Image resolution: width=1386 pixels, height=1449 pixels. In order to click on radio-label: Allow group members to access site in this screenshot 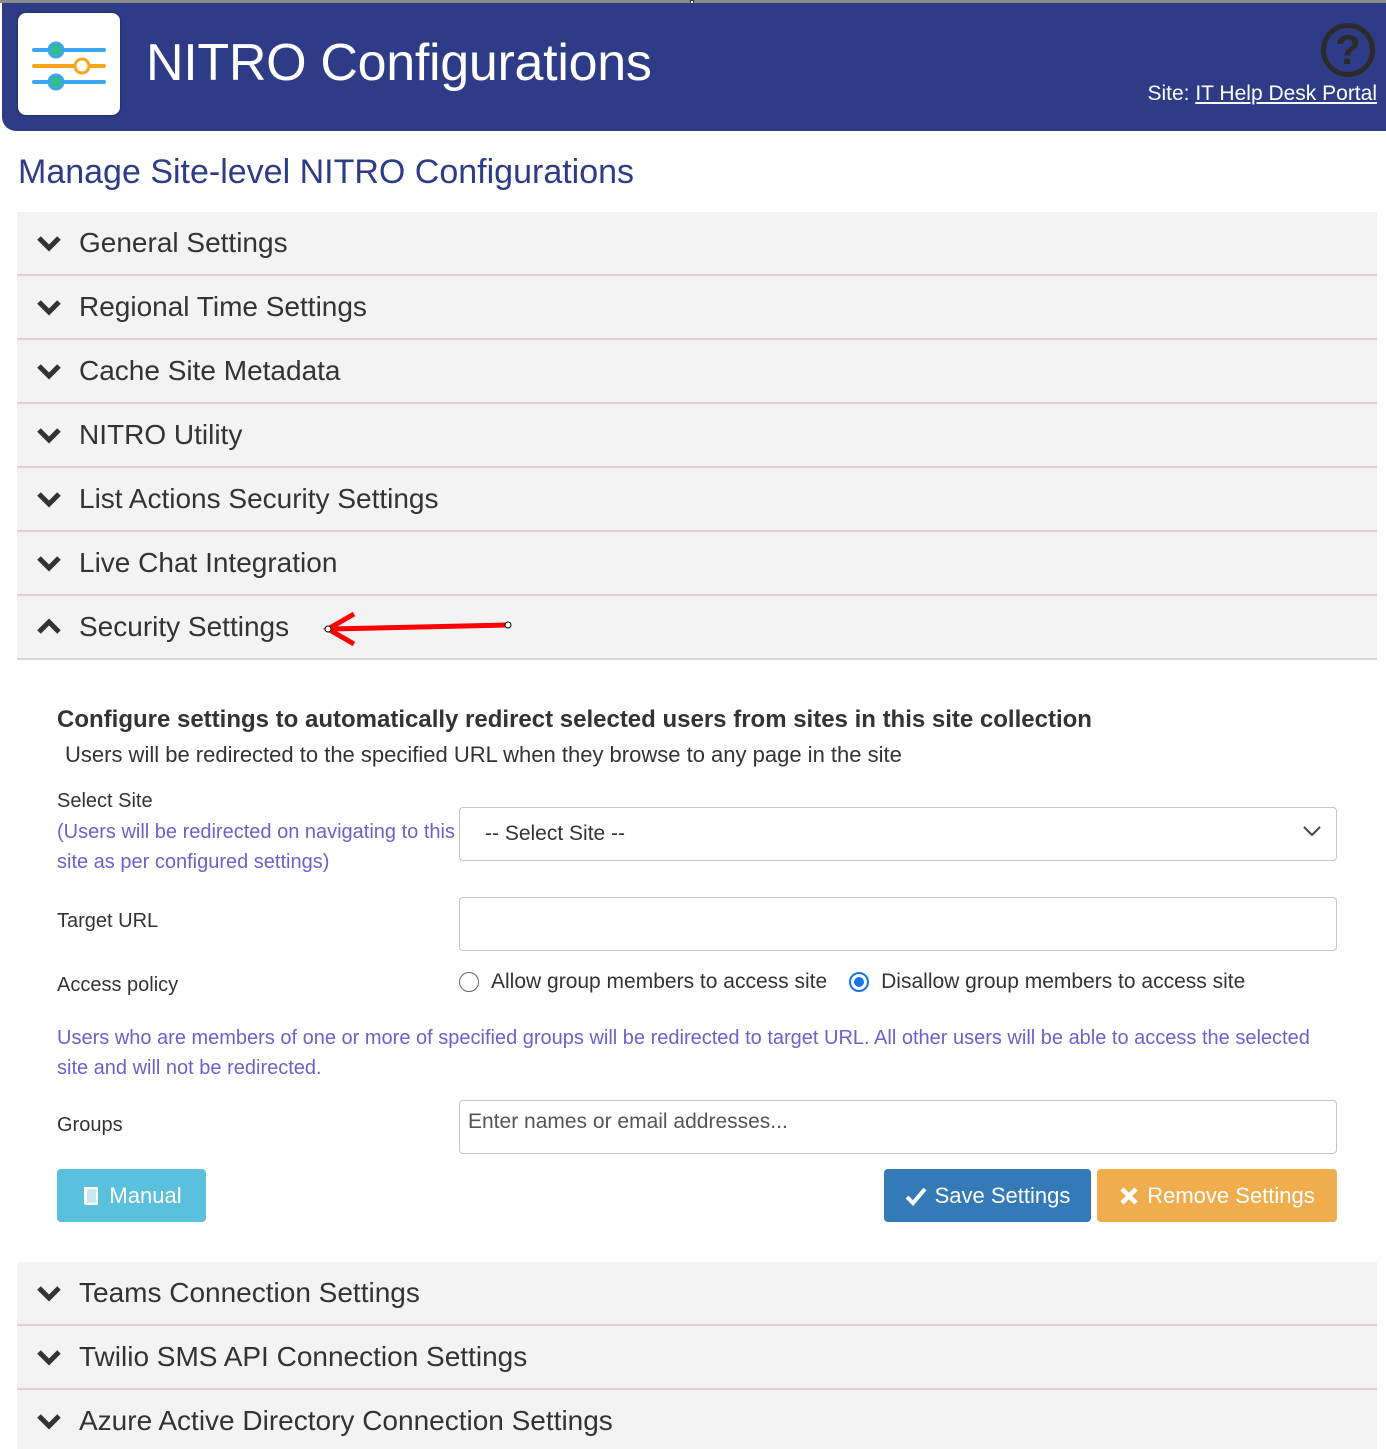, I will do `click(659, 981)`.